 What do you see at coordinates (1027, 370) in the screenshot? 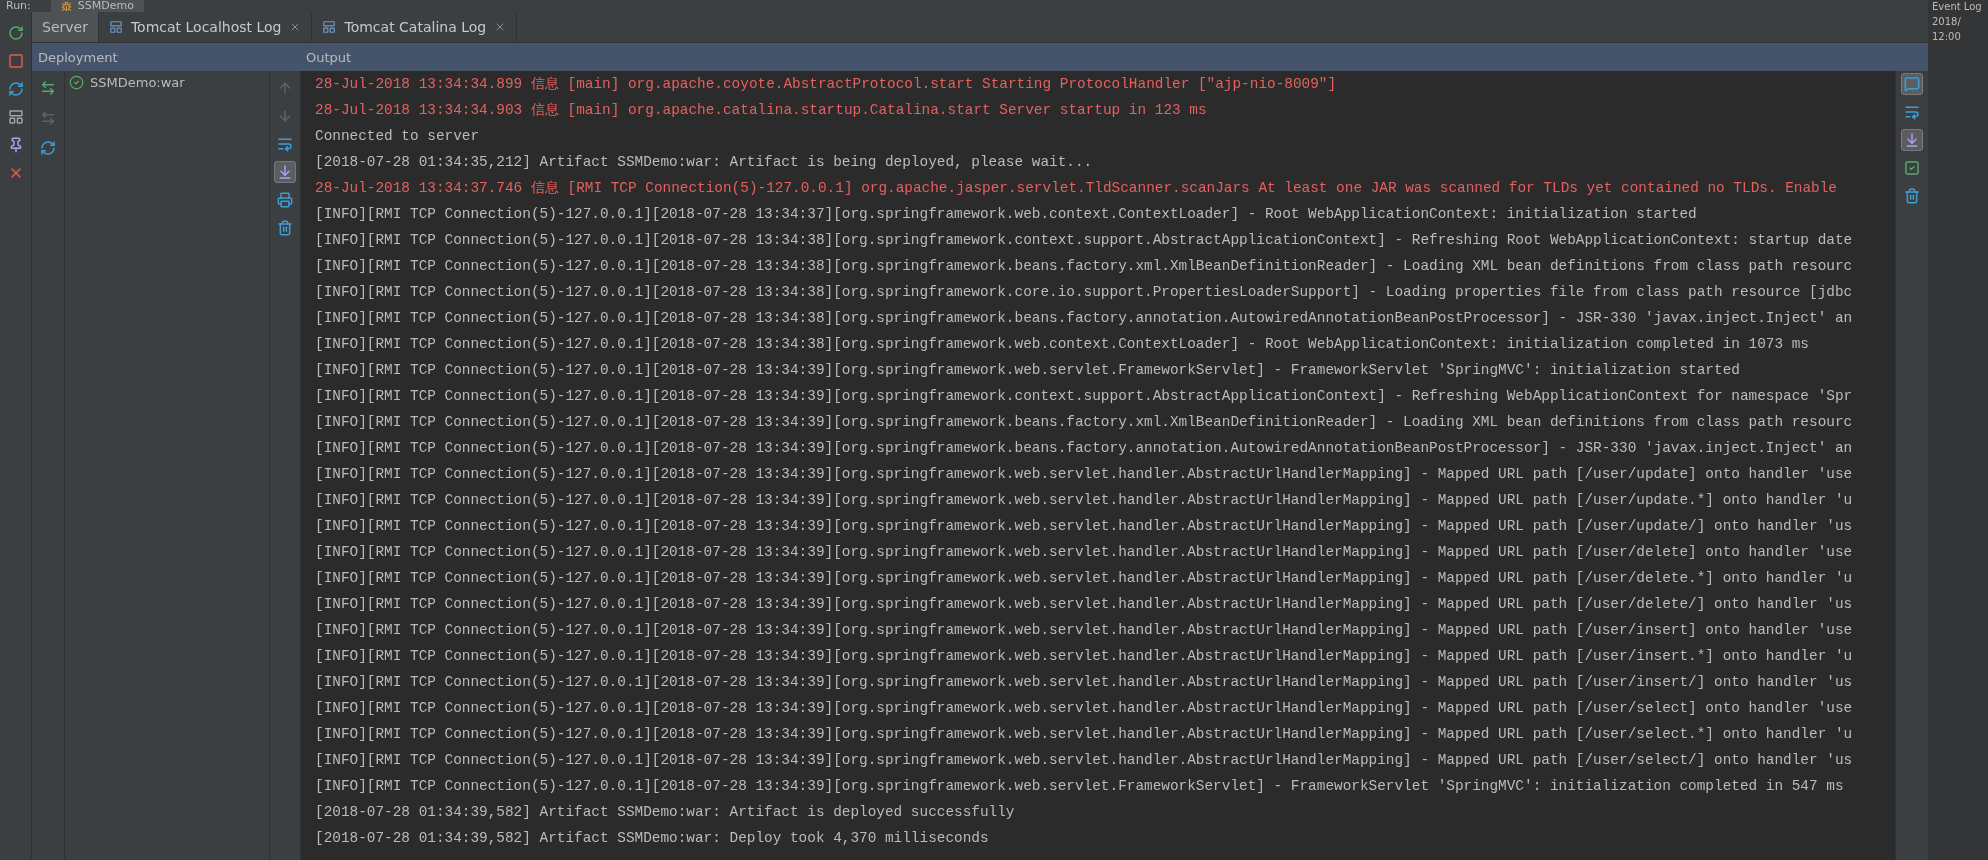
I see `log-line: [INFO][RMI TCP Connection(5)-127.0.0.1][2018-07-28 13:34:39][org.springframework.web.servlet.FrameworkServlet] - FrameworkServlet 'SpringMVC': initialization started` at bounding box center [1027, 370].